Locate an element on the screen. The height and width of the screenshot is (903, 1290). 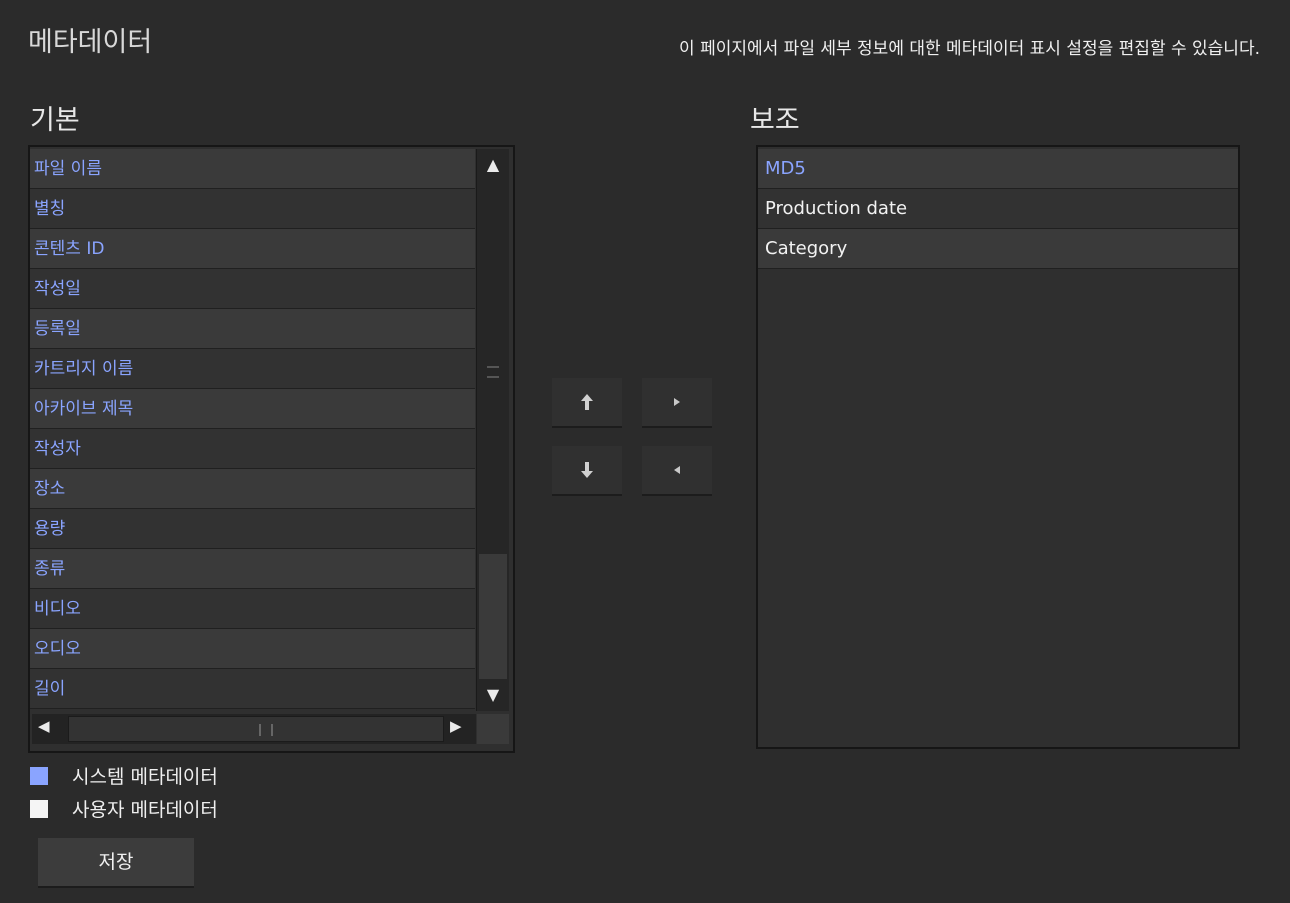
arrow-up-icon is located at coordinates (587, 402).